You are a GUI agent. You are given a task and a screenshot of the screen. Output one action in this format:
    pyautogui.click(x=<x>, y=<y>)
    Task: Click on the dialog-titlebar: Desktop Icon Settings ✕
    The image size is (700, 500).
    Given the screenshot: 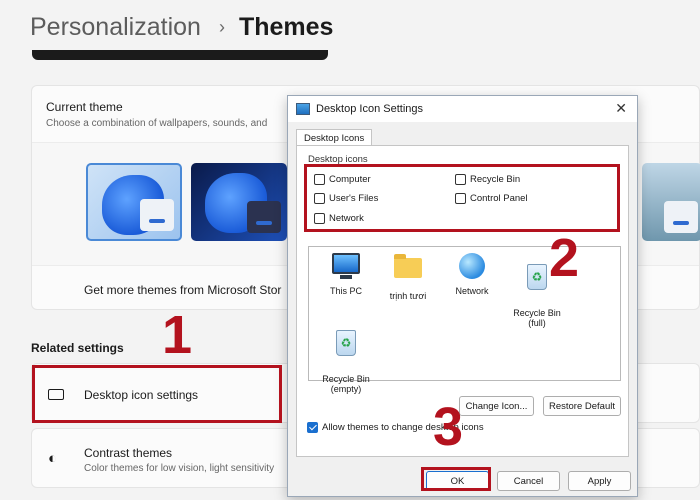 What is the action you would take?
    pyautogui.click(x=462, y=109)
    